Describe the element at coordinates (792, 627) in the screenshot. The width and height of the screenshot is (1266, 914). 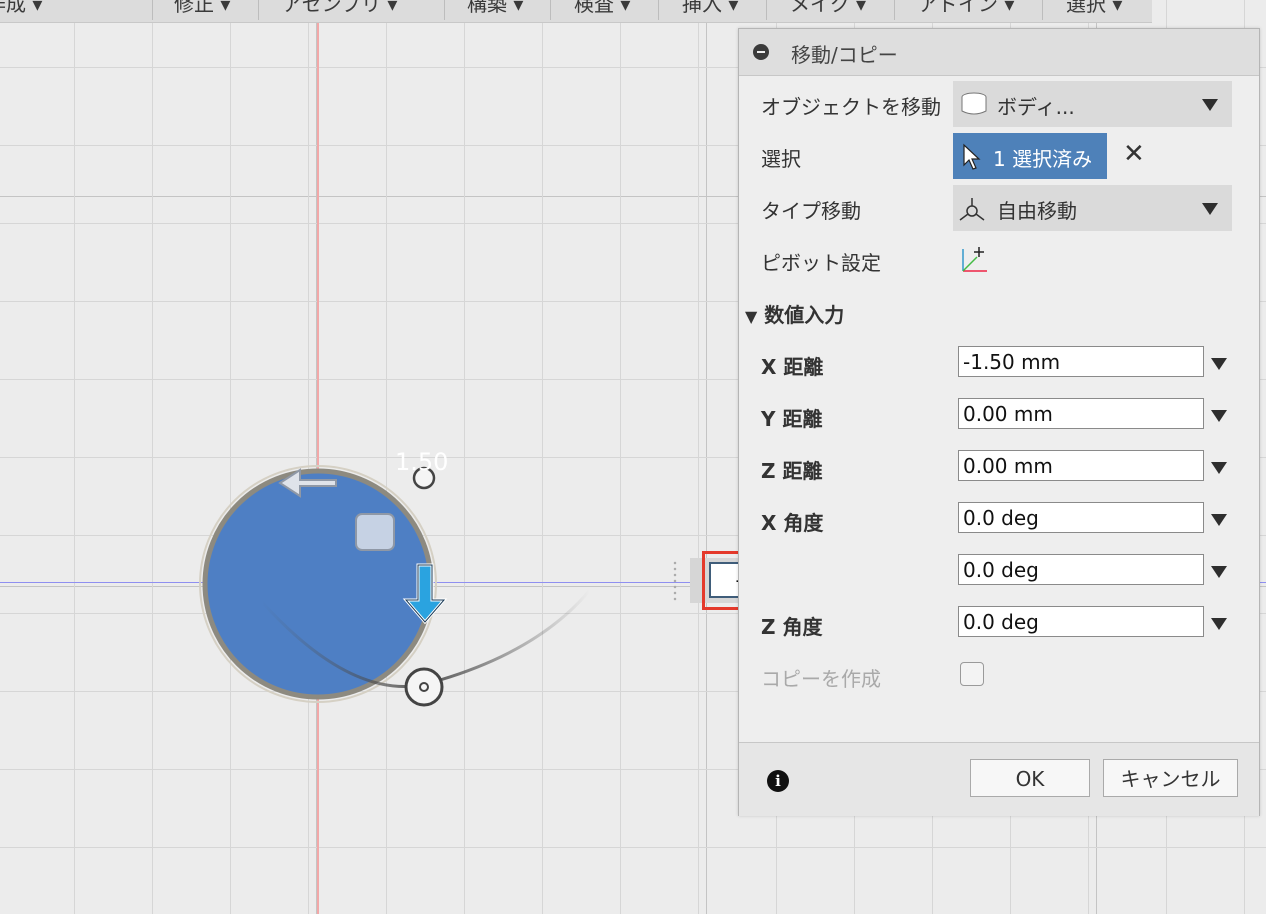
I see `z-angle-label: Z 角度` at that location.